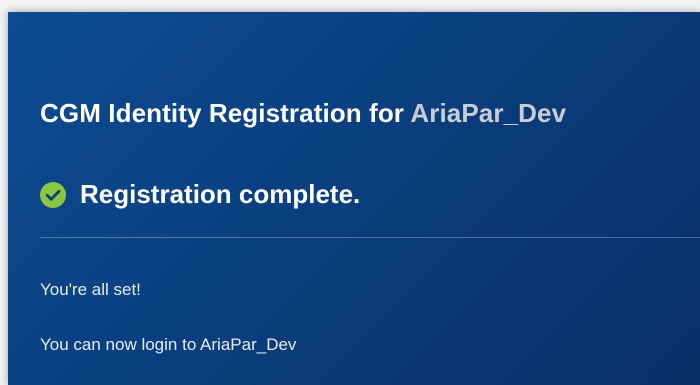 This screenshot has width=700, height=385. What do you see at coordinates (370, 237) in the screenshot?
I see `divider` at bounding box center [370, 237].